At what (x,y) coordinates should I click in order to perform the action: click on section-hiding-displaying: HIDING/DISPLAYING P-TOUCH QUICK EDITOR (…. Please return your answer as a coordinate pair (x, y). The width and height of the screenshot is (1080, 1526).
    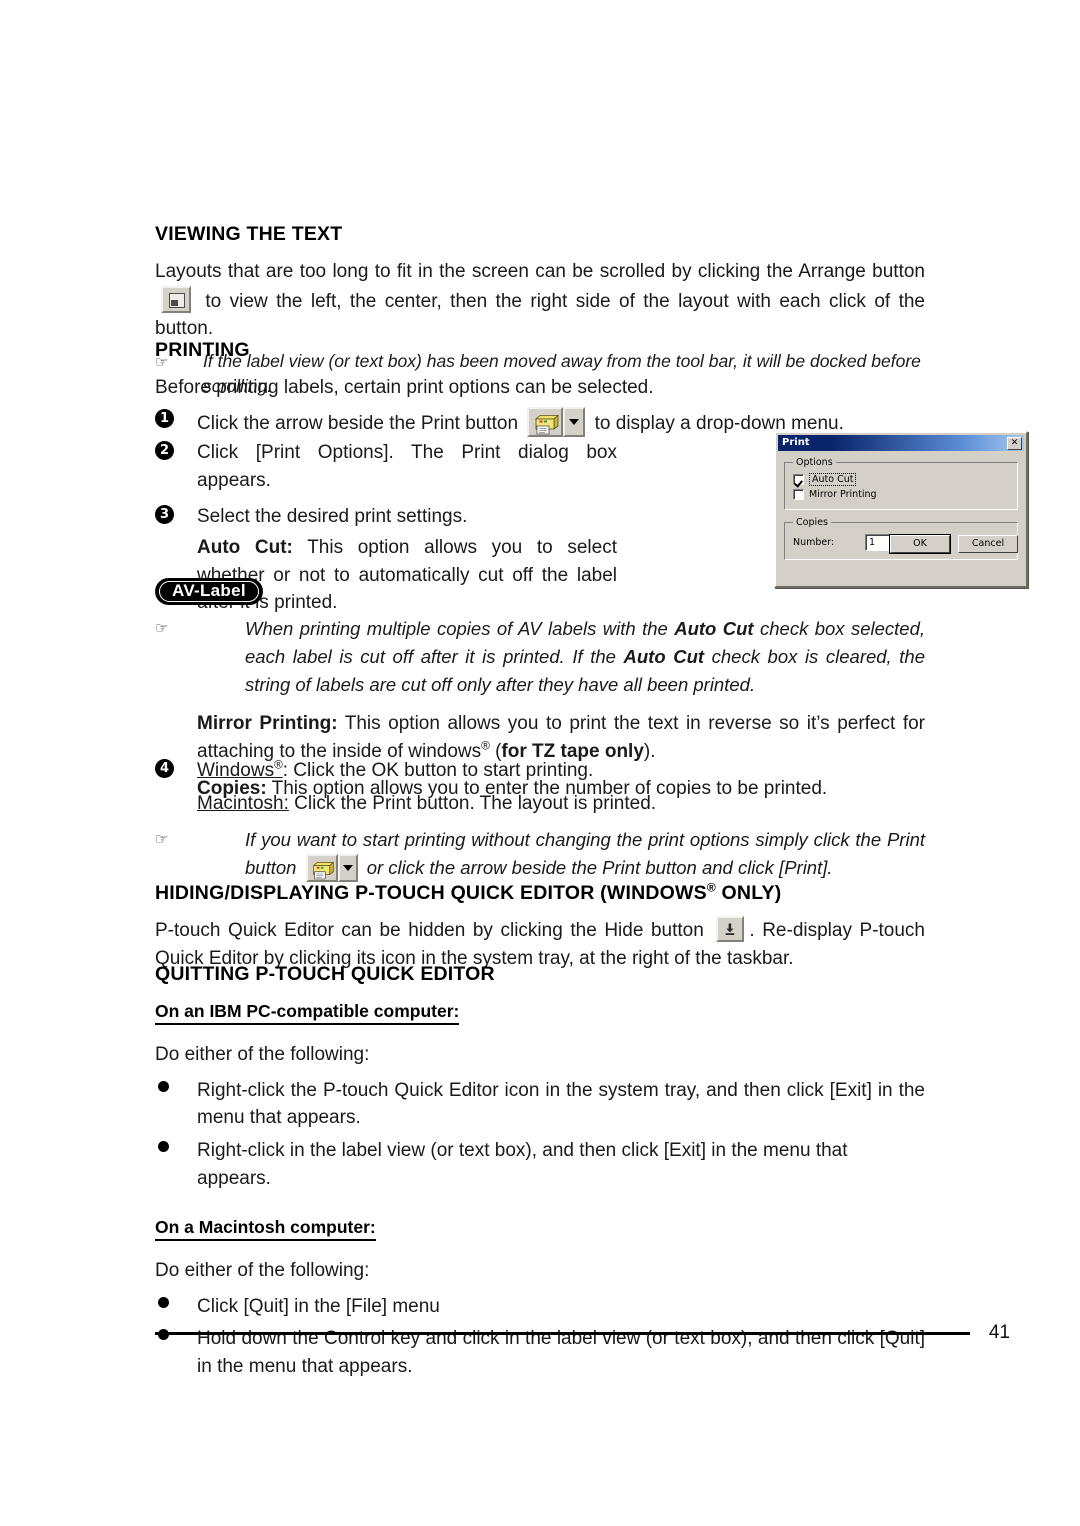
    Looking at the image, I should click on (540, 926).